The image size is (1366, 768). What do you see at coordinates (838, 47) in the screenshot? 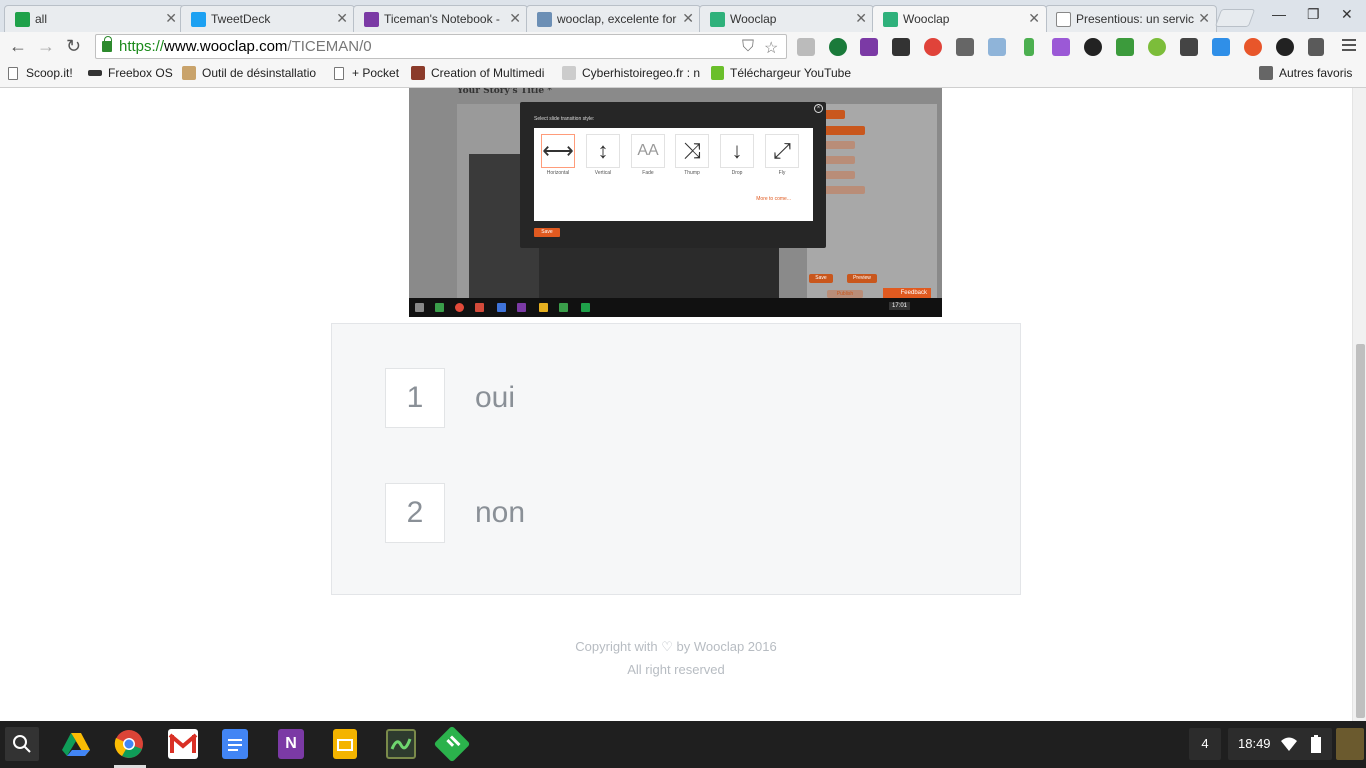
I see `evernote-icon` at bounding box center [838, 47].